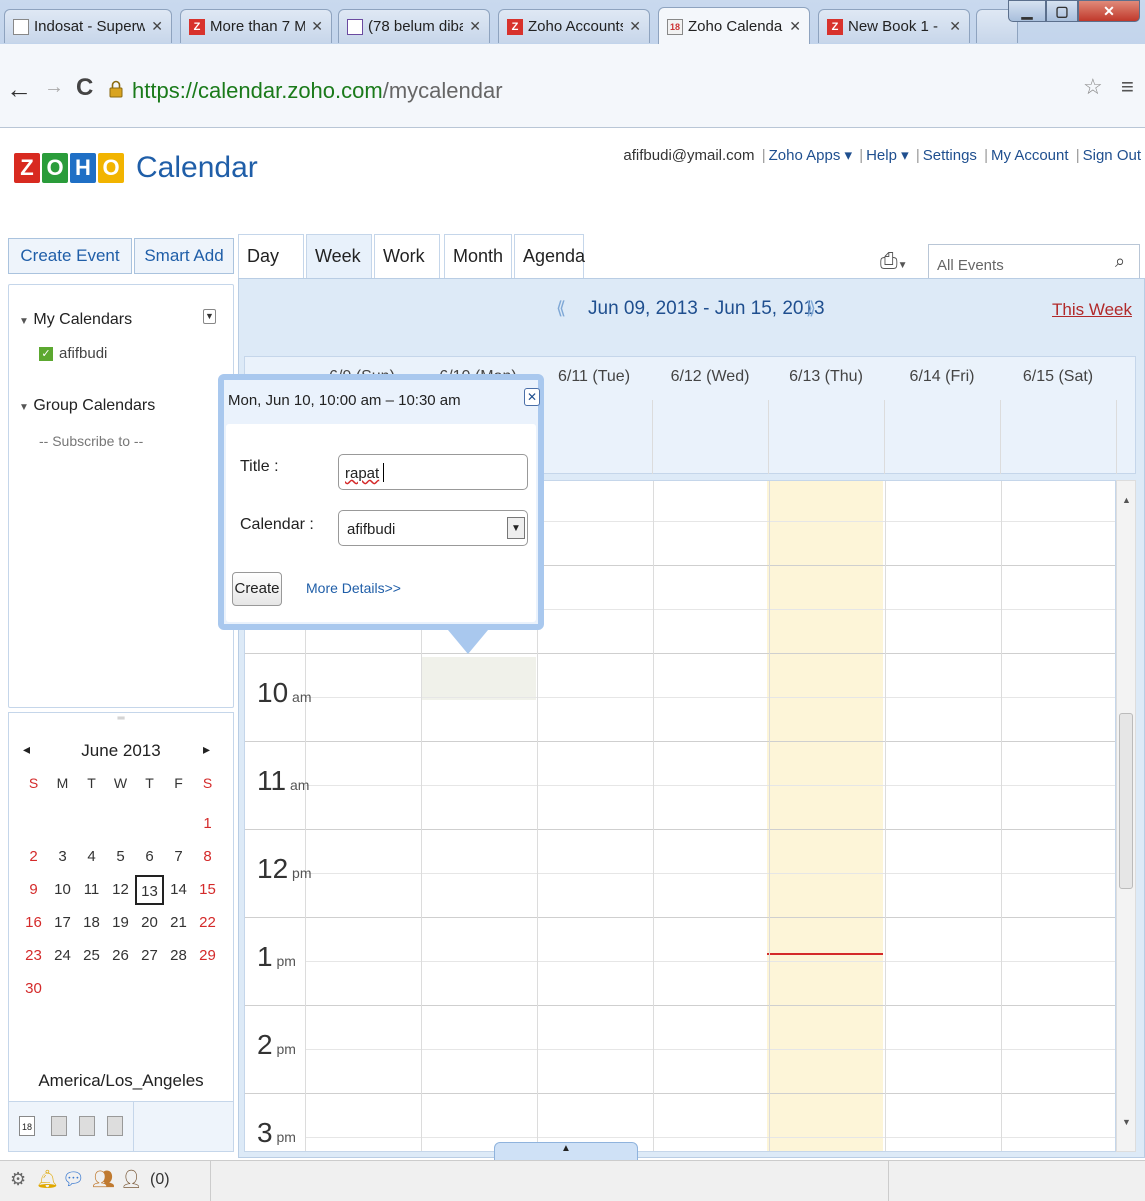 This screenshot has width=1145, height=1201. I want to click on smart-add-button: Smart Add, so click(184, 256).